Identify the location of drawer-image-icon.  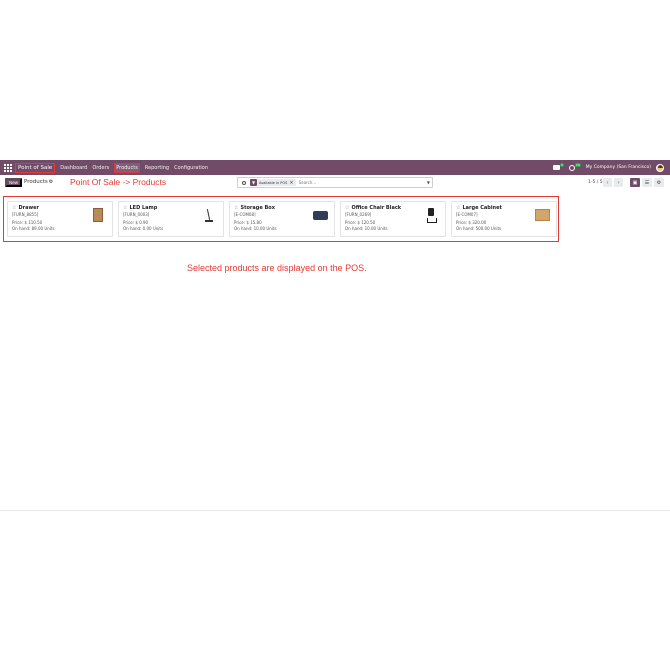
(98, 215).